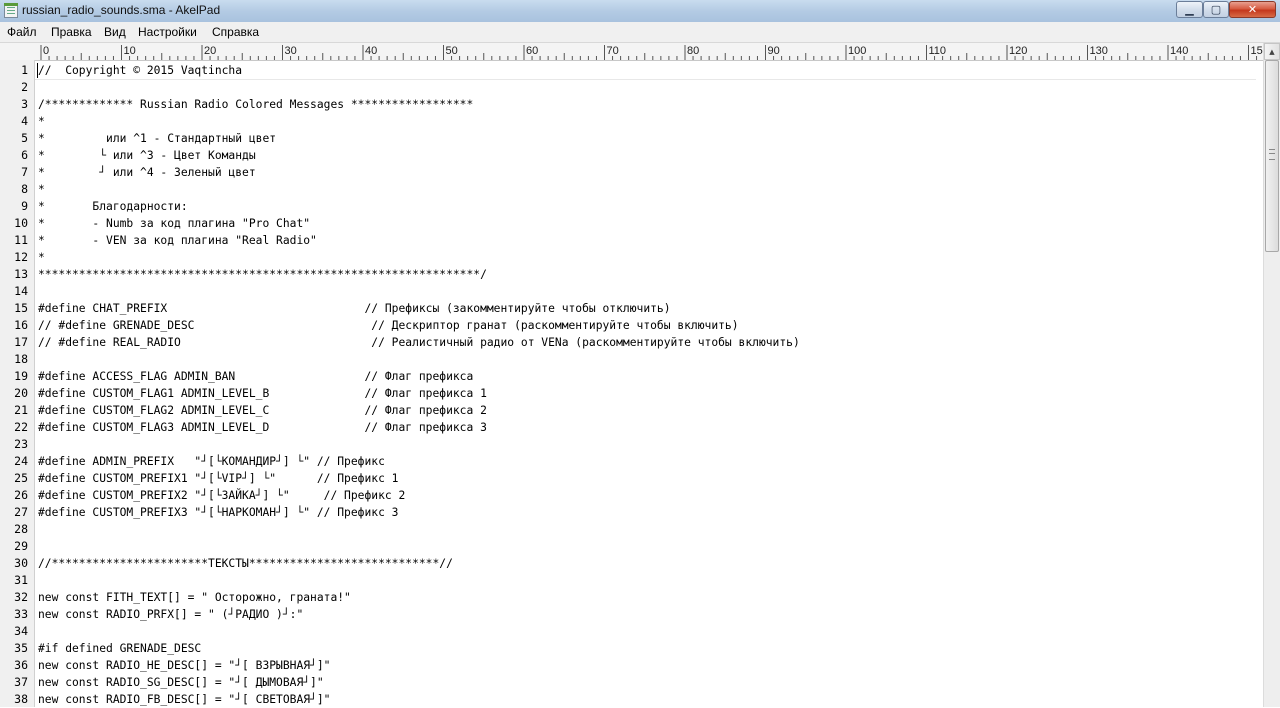 The width and height of the screenshot is (1280, 708). Describe the element at coordinates (21, 359) in the screenshot. I see `line-number: 18` at that location.